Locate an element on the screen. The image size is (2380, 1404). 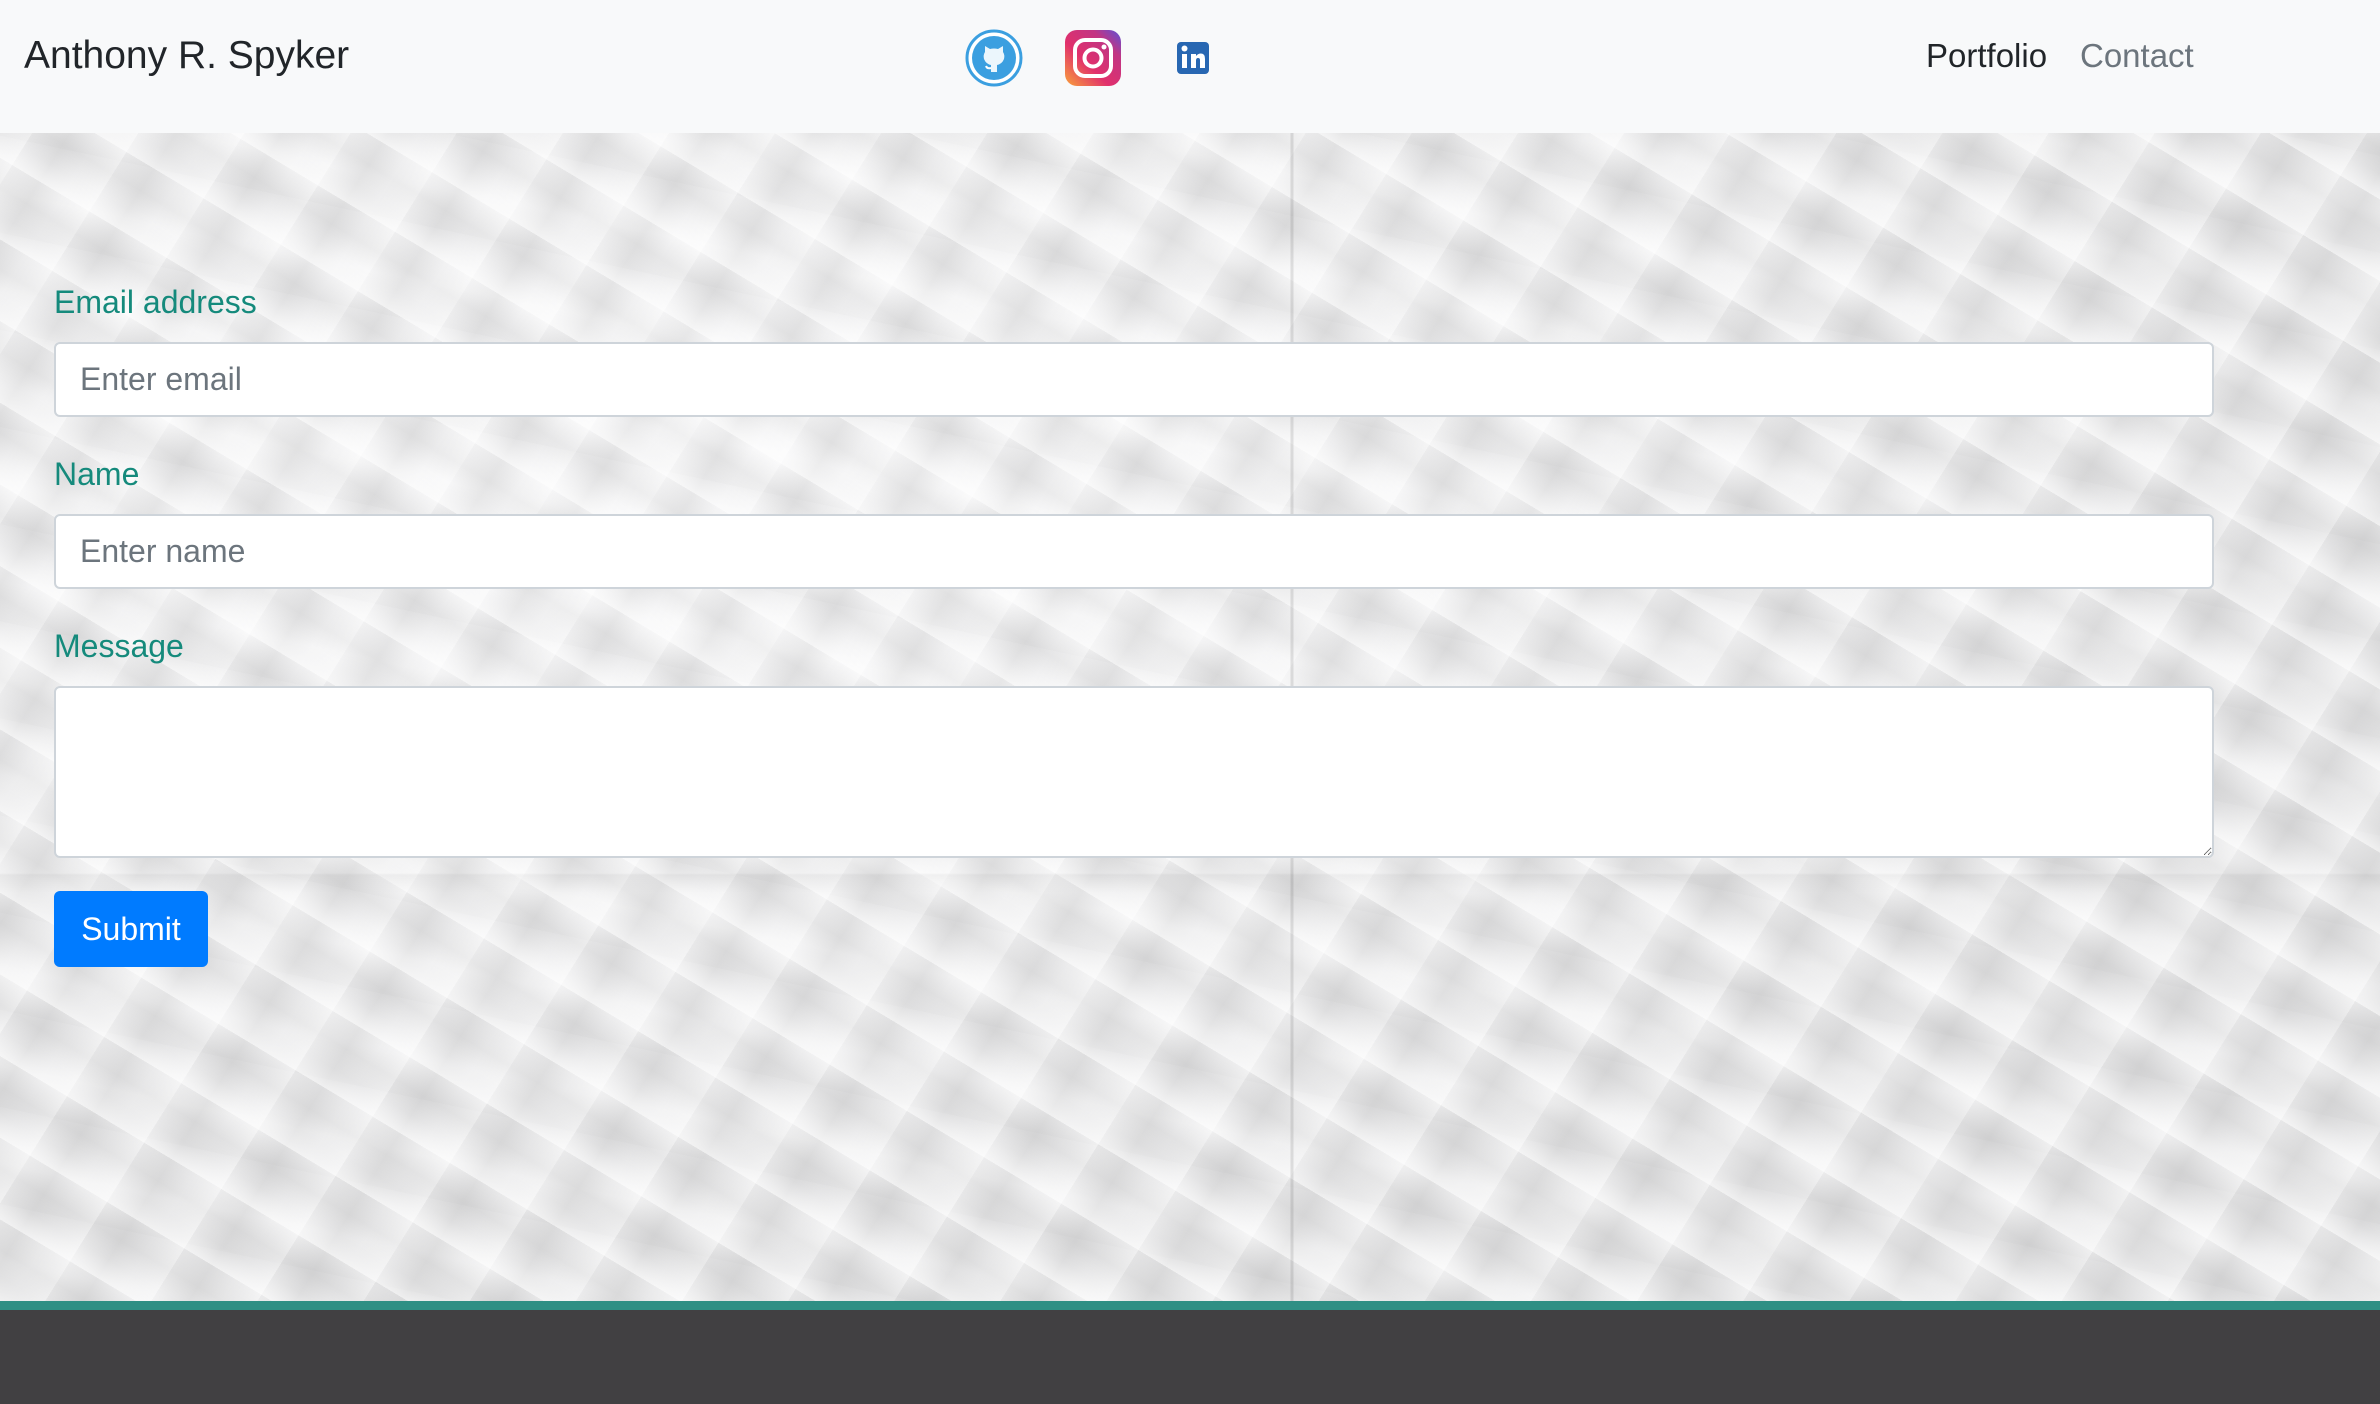
github-icon is located at coordinates (994, 58).